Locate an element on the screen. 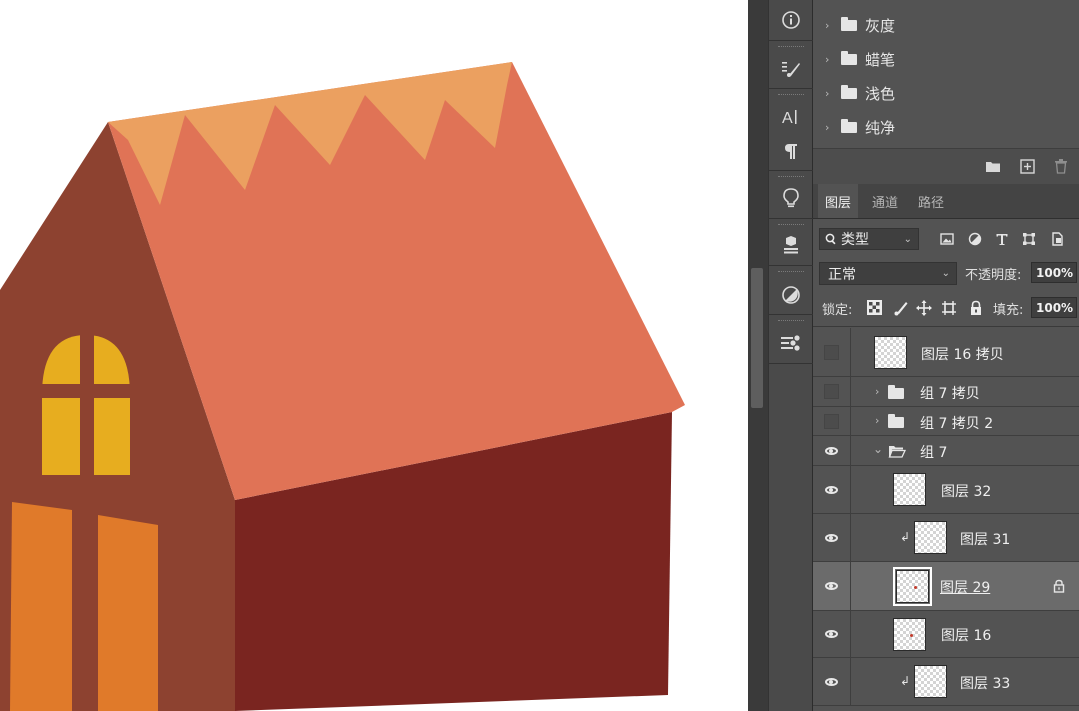  layer-row: 图层 32 is located at coordinates (946, 490).